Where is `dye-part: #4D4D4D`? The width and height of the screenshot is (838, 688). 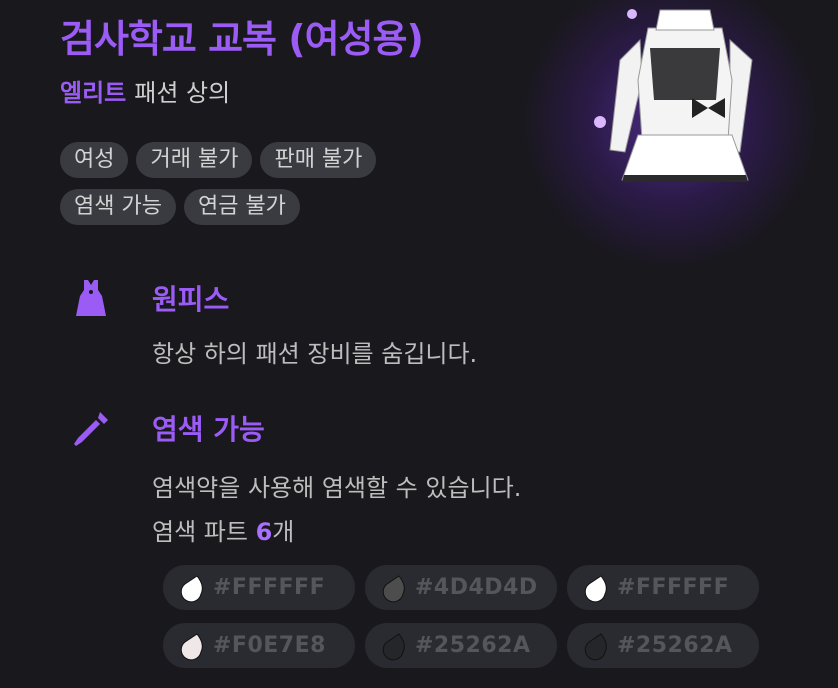 dye-part: #4D4D4D is located at coordinates (461, 587).